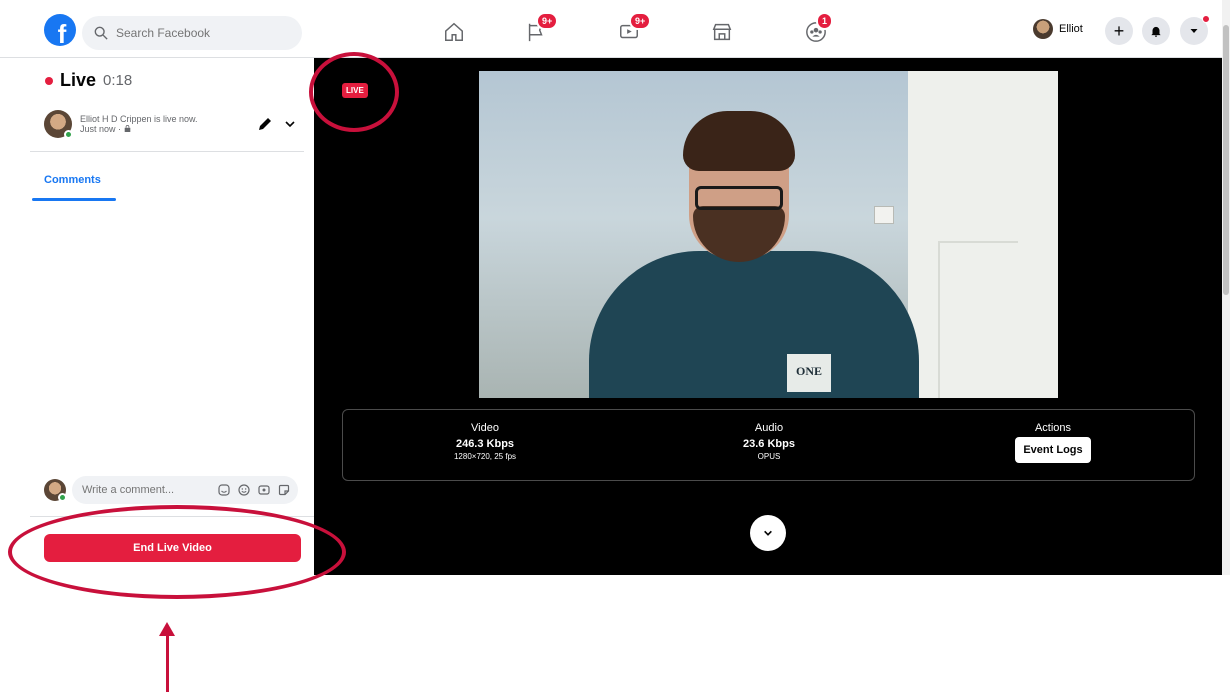 This screenshot has height=692, width=1230. What do you see at coordinates (485, 428) in the screenshot?
I see `video-label: Video` at bounding box center [485, 428].